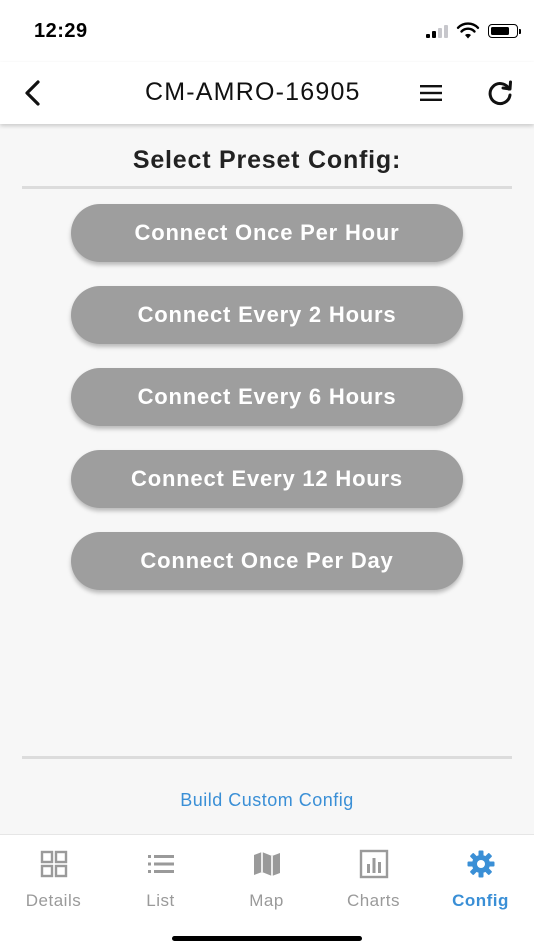 The image size is (534, 950). Describe the element at coordinates (373, 900) in the screenshot. I see `tab-label: Charts` at that location.